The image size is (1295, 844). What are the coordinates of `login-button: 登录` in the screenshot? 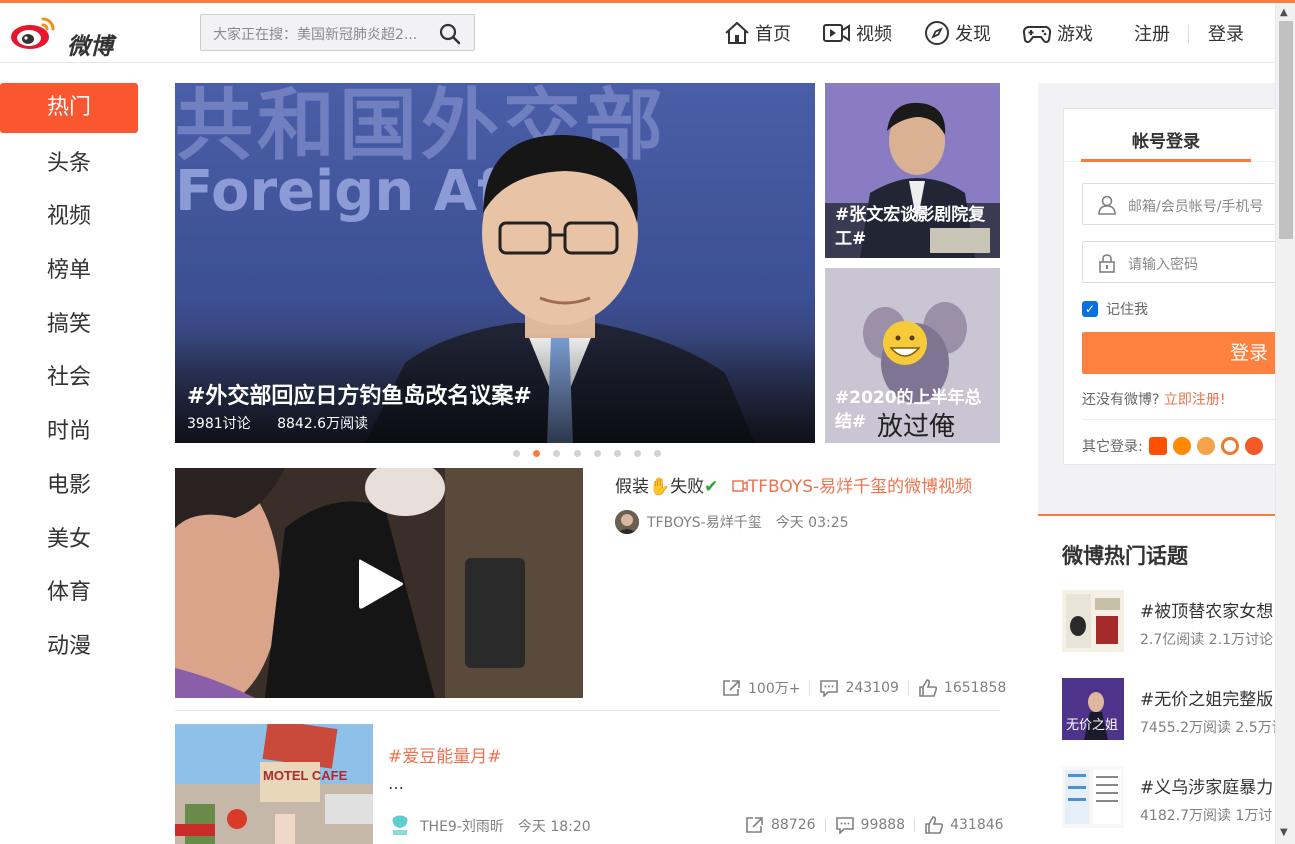 It's located at (1182, 353).